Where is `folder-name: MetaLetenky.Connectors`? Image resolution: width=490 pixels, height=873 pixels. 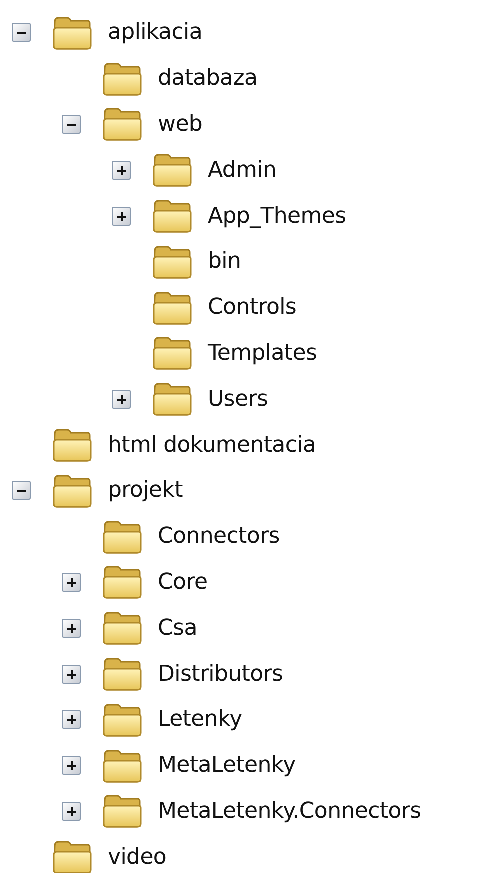 folder-name: MetaLetenky.Connectors is located at coordinates (290, 811).